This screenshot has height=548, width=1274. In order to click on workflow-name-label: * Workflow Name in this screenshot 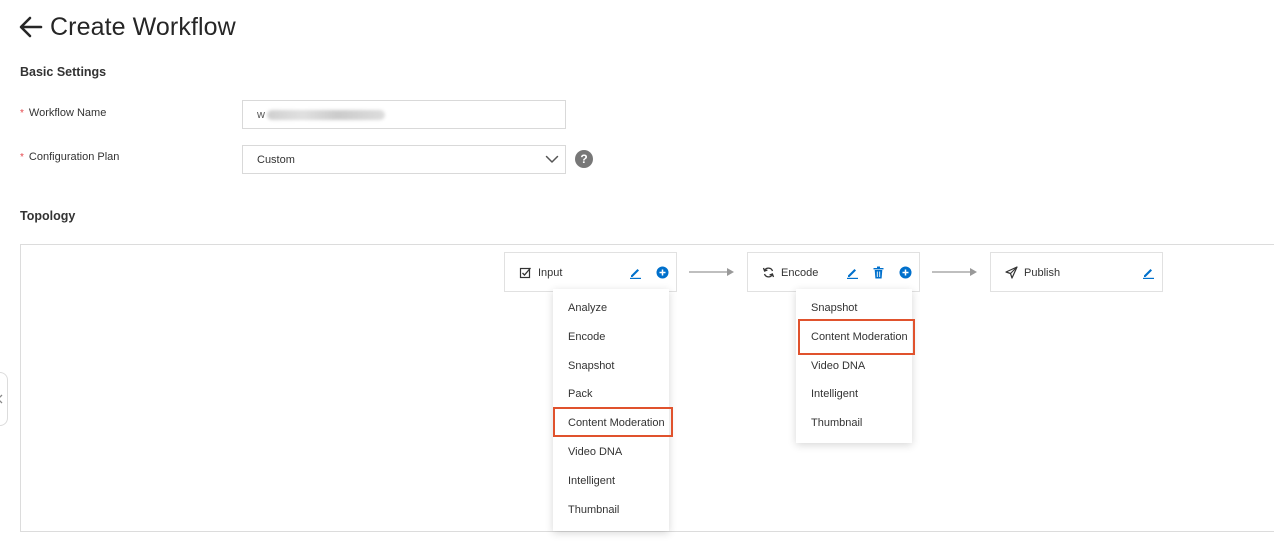, I will do `click(63, 113)`.